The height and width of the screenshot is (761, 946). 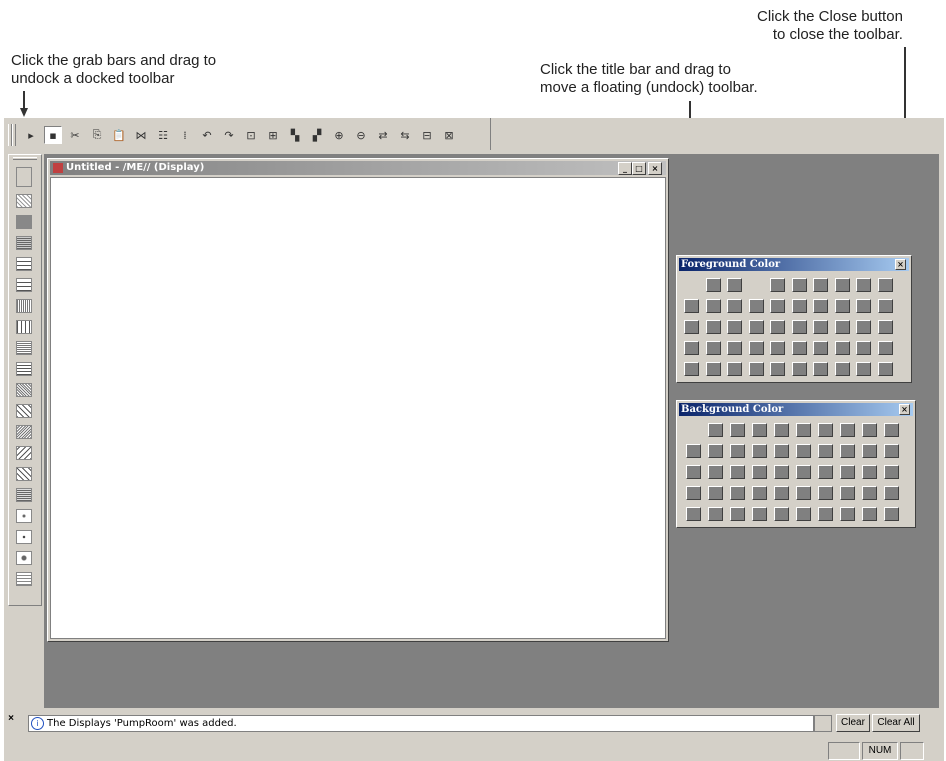 I want to click on toolbar-icon-0: ▸, so click(x=31, y=135).